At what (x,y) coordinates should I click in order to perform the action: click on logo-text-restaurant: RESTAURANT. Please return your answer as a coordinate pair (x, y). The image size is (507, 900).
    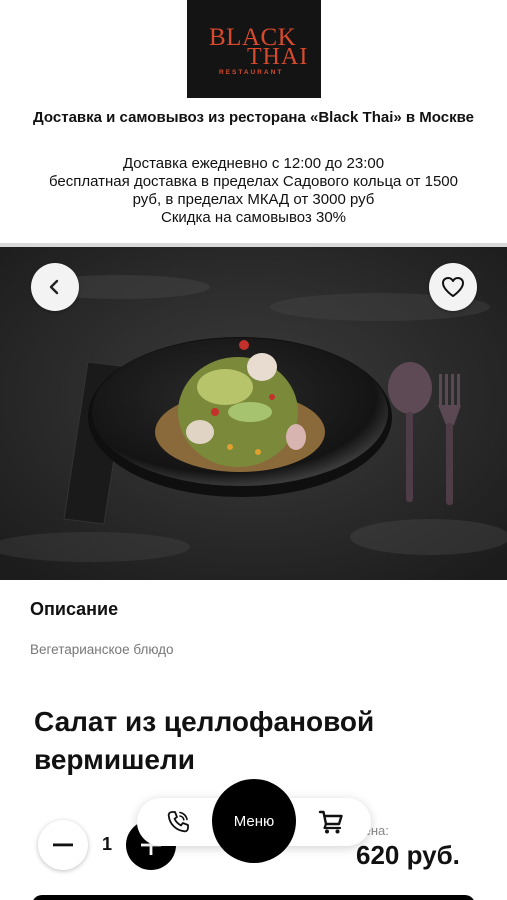
    Looking at the image, I should click on (251, 72).